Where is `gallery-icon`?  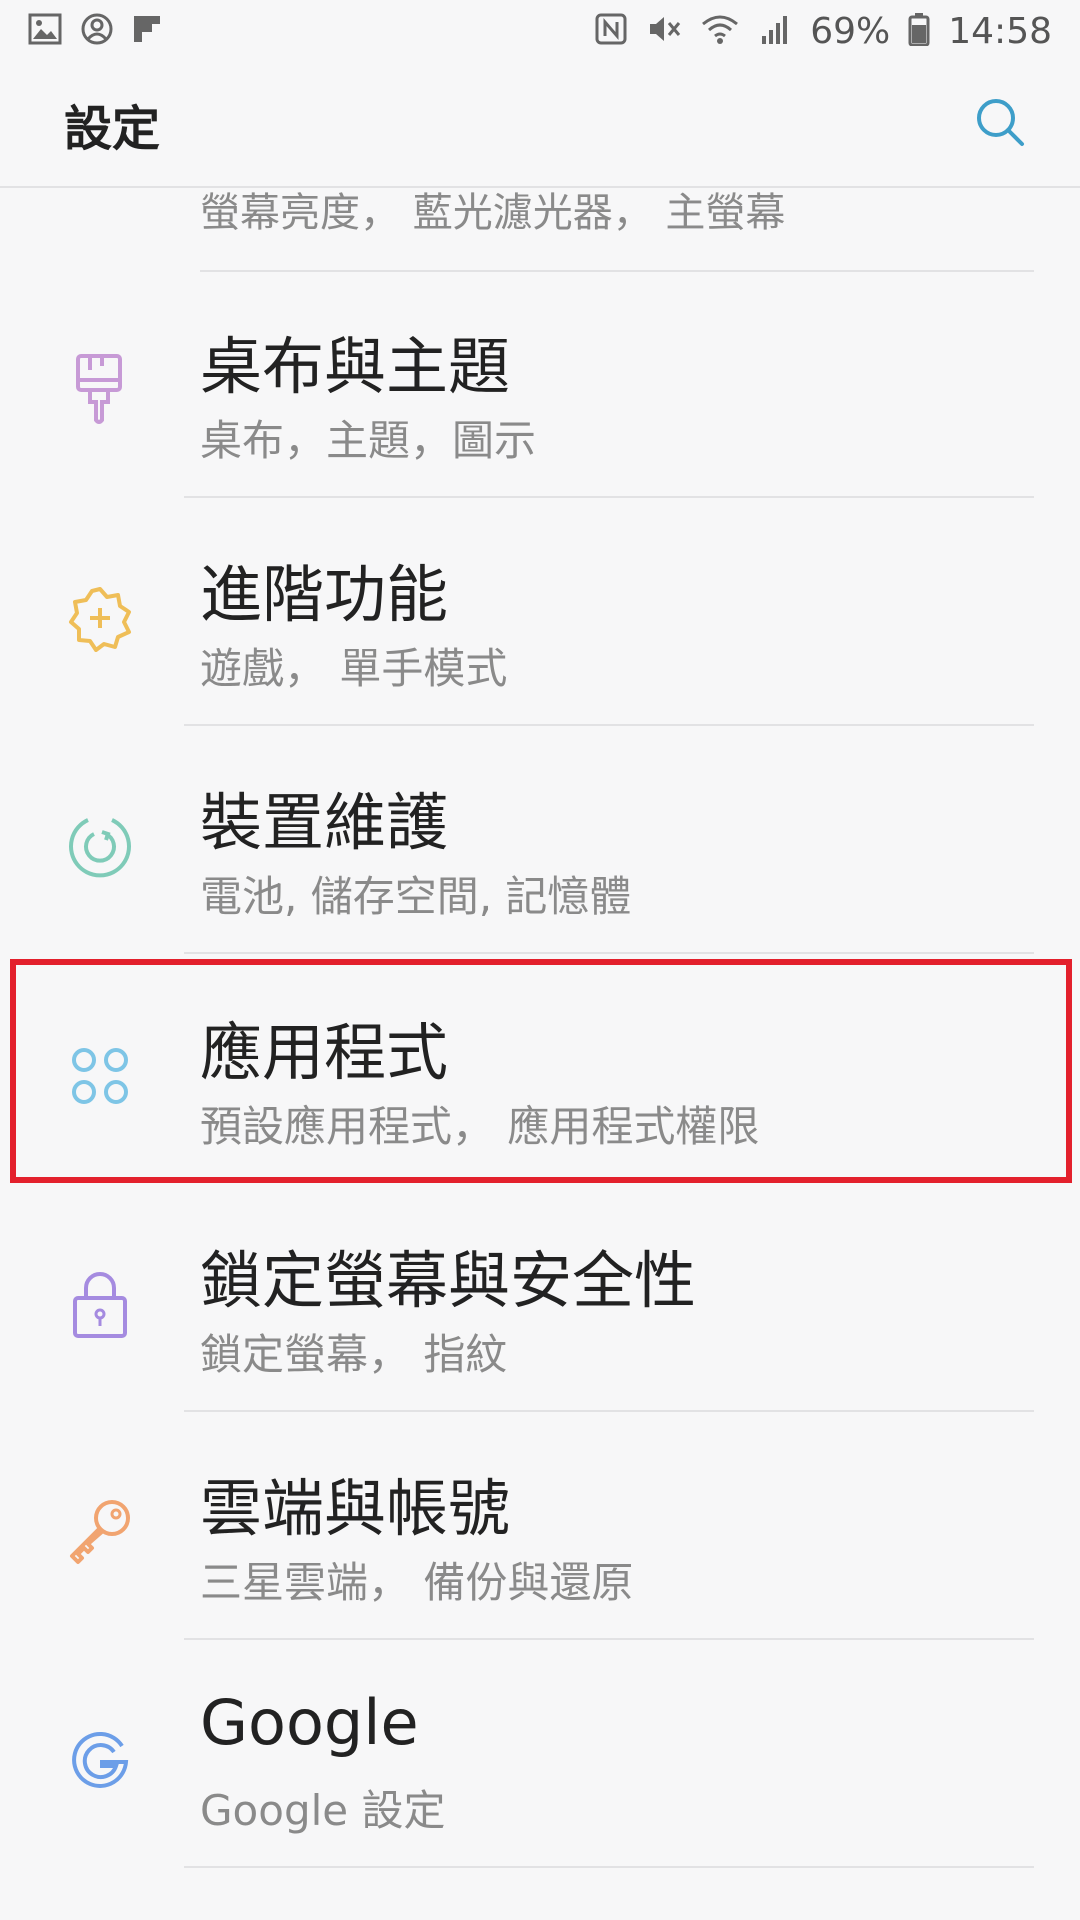
gallery-icon is located at coordinates (45, 31).